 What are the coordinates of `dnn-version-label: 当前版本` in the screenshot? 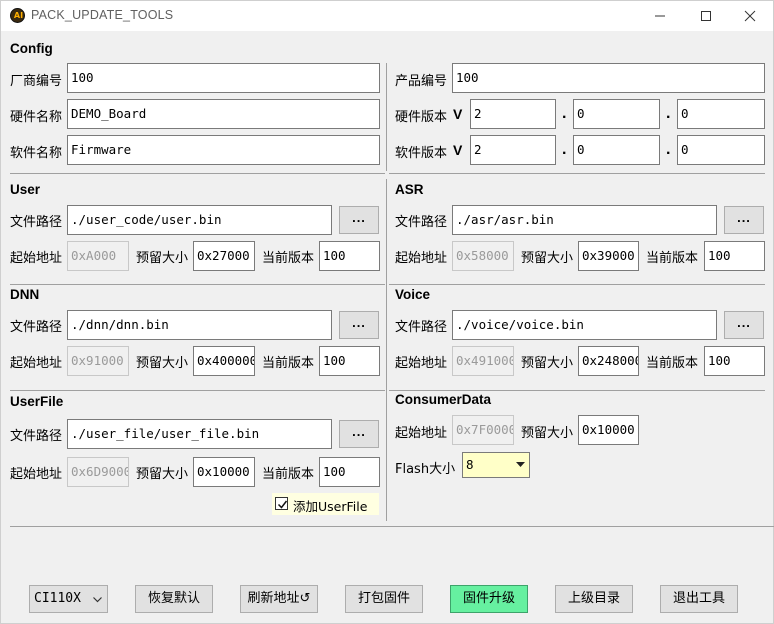 It's located at (288, 363).